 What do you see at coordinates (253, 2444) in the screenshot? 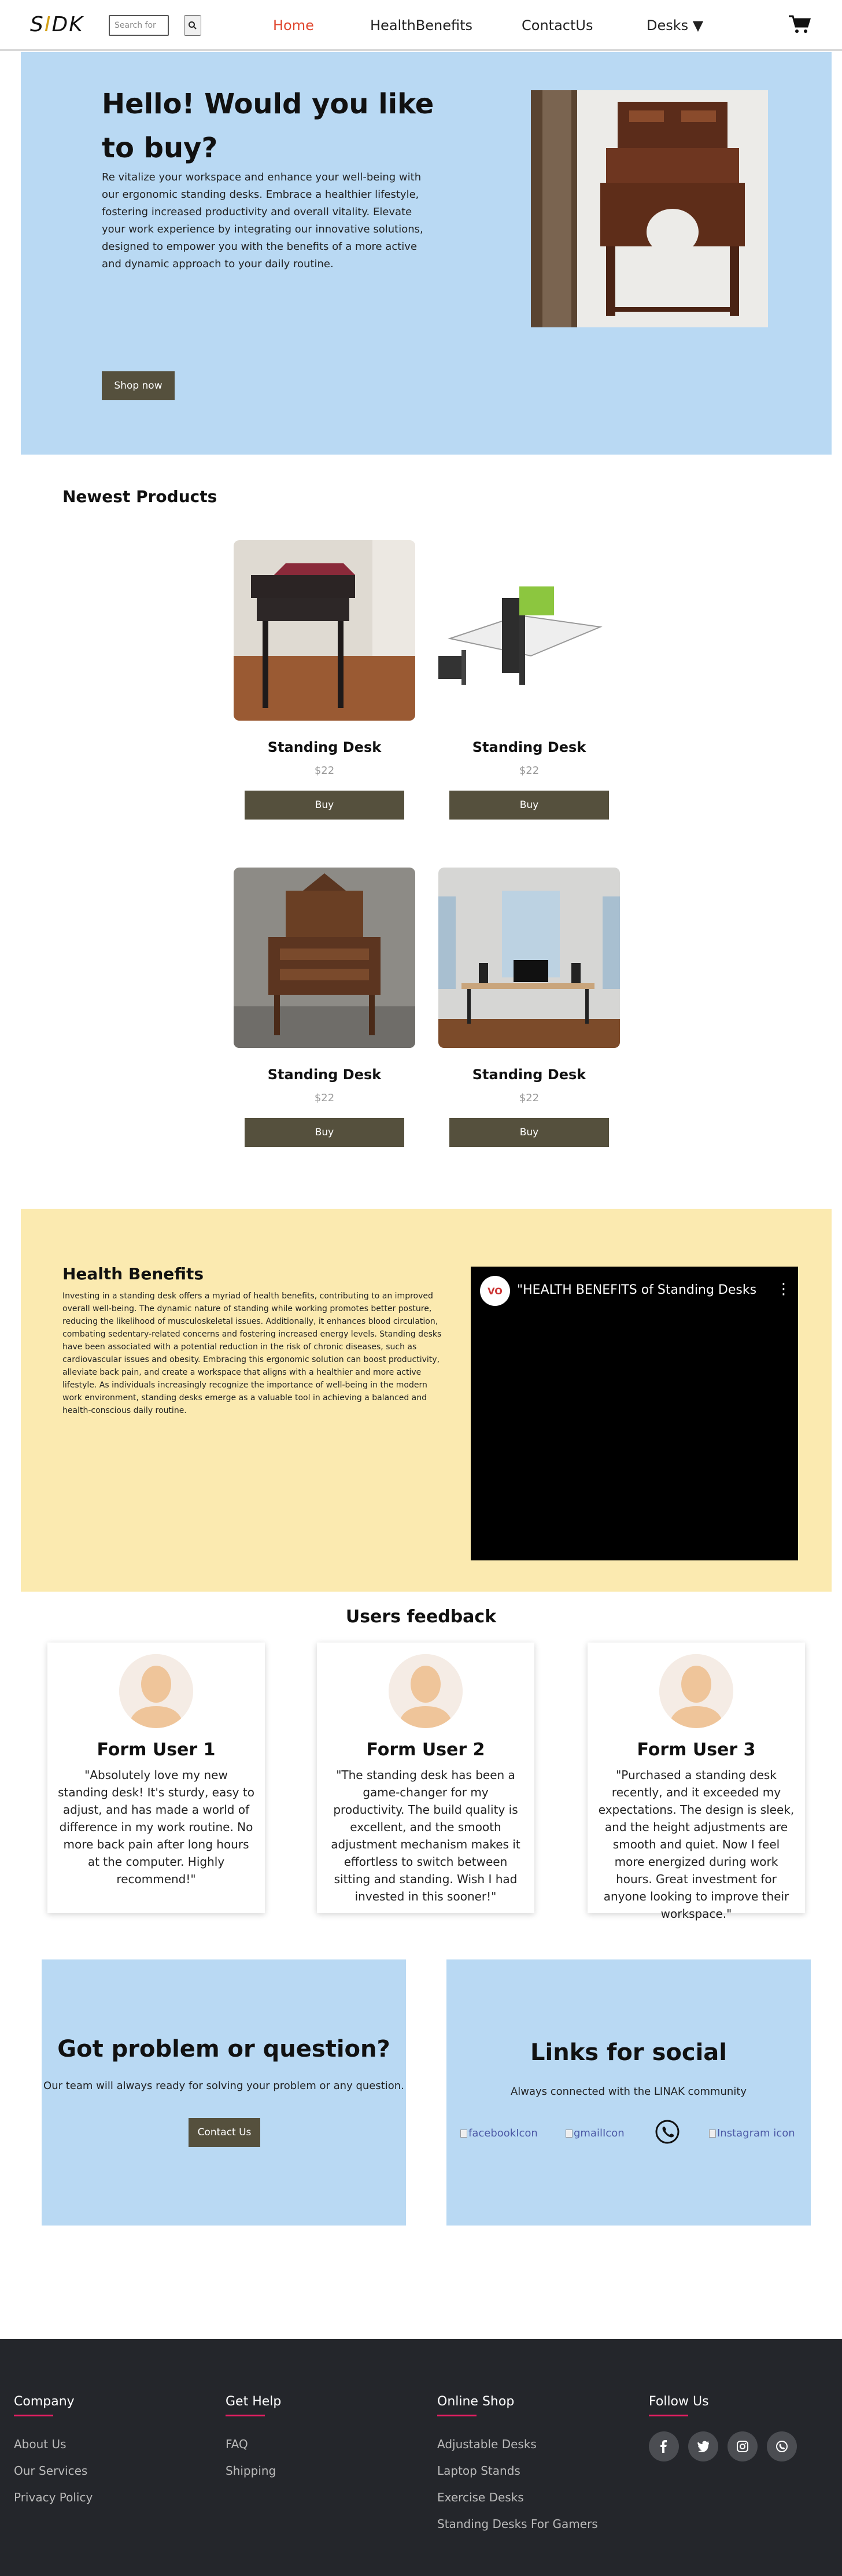
I see `footer-link: FAQ` at bounding box center [253, 2444].